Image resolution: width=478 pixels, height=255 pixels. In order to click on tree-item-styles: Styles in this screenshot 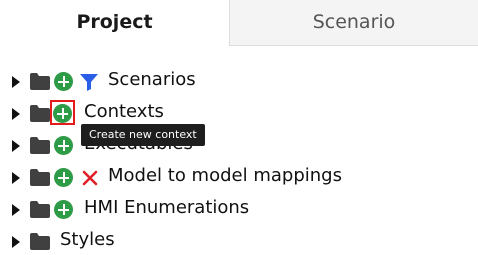, I will do `click(239, 240)`.